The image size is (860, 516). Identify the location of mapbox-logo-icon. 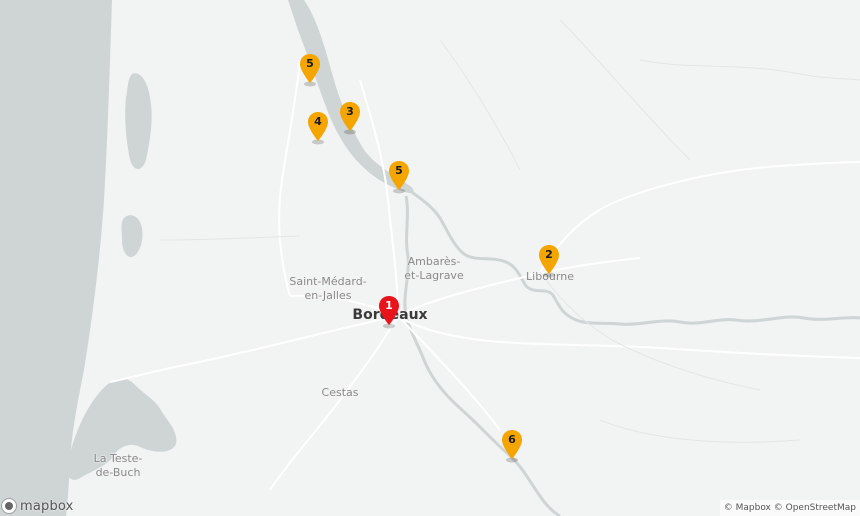
(9, 506).